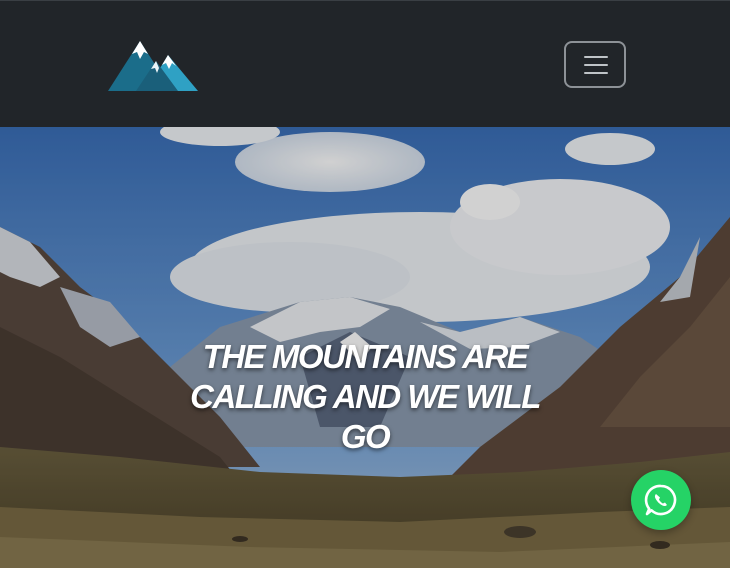  Describe the element at coordinates (365, 396) in the screenshot. I see `hero-title: THE MOUNTAINS ARE CALLING AND WE WILL GO` at that location.